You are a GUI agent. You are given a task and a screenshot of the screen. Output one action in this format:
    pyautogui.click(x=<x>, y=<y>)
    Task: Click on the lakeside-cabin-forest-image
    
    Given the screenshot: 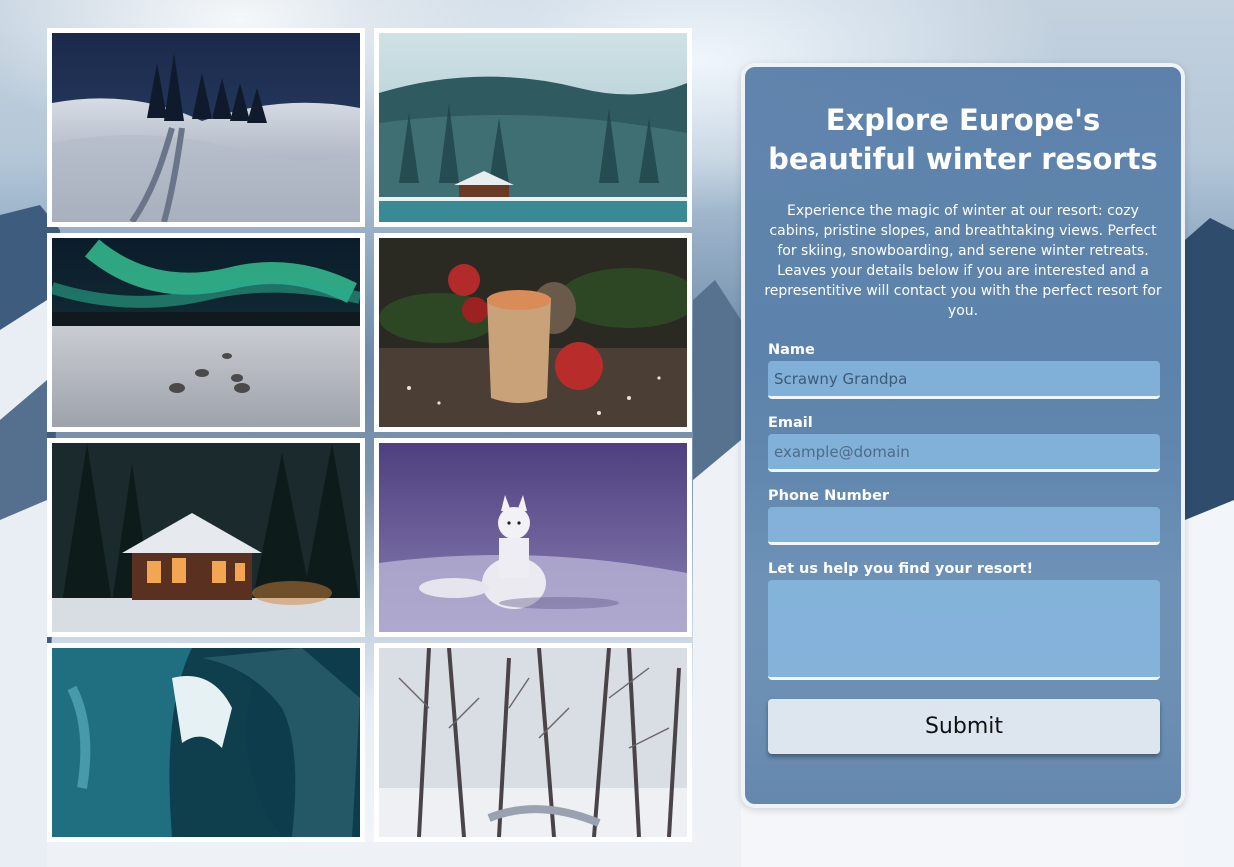 What is the action you would take?
    pyautogui.click(x=533, y=127)
    